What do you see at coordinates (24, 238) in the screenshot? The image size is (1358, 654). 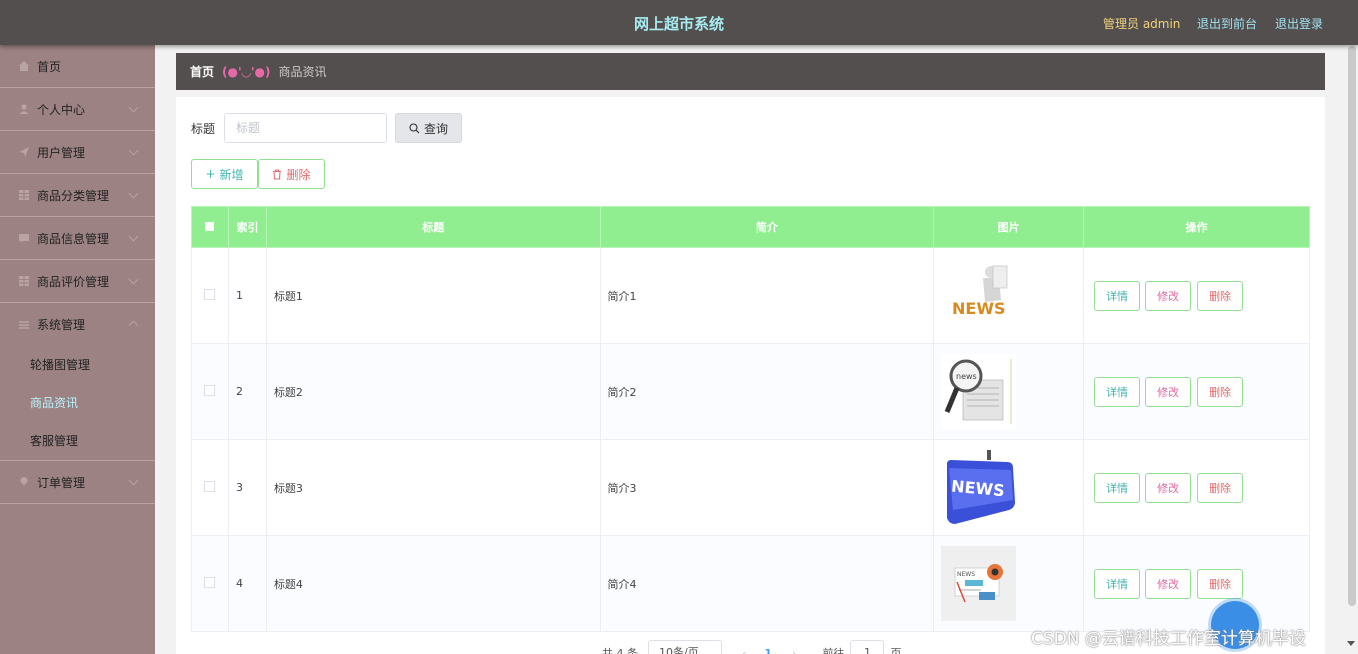 I see `chat-icon` at bounding box center [24, 238].